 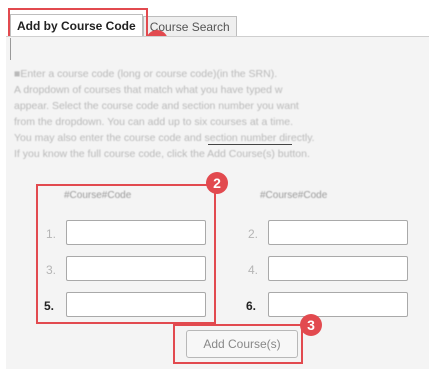 What do you see at coordinates (49, 306) in the screenshot?
I see `row-label-5: 5.` at bounding box center [49, 306].